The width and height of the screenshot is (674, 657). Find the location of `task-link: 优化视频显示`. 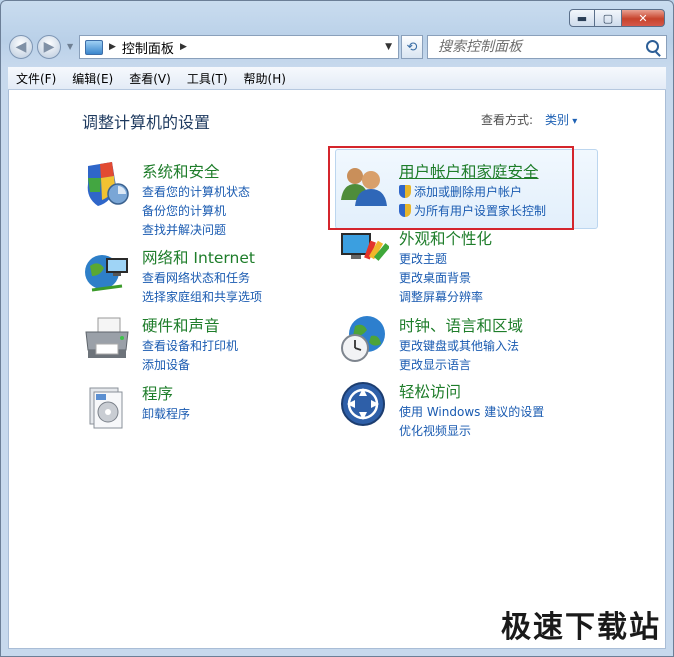

task-link: 优化视频显示 is located at coordinates (471, 431).